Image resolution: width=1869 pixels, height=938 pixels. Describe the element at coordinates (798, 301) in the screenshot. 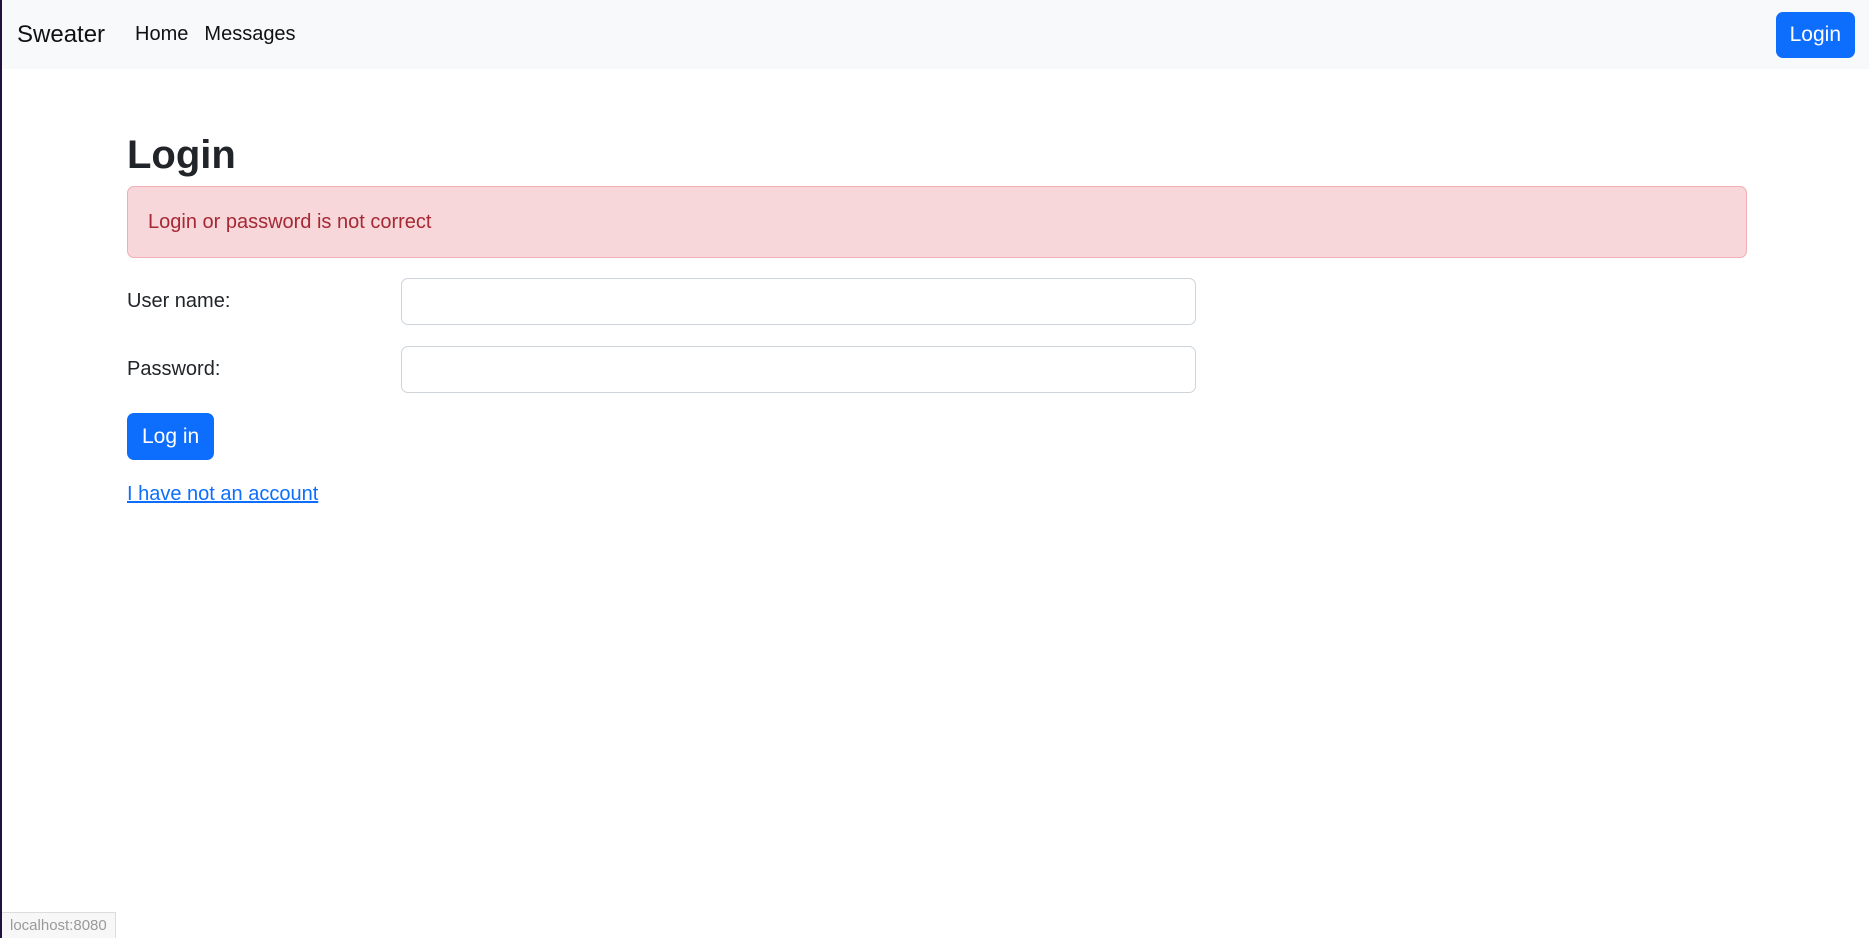

I see `username-input` at that location.